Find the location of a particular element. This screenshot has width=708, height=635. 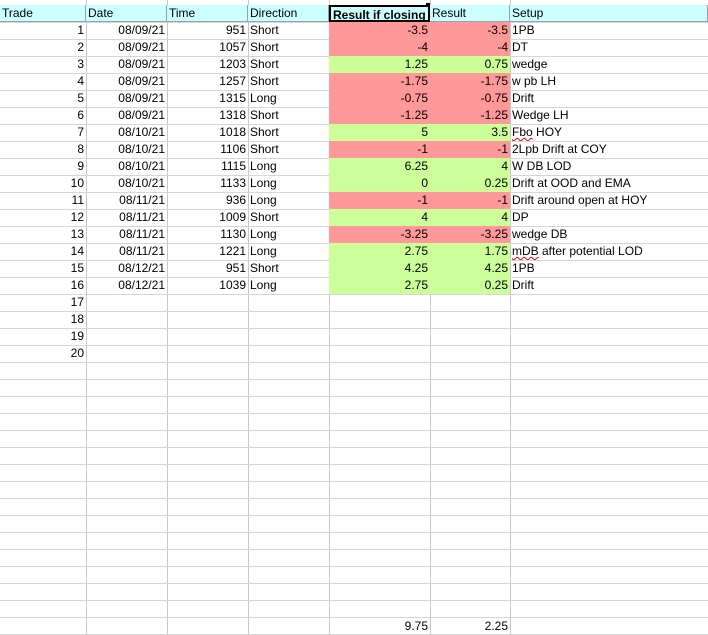

result-if-closing-cell: -4 is located at coordinates (379, 47).